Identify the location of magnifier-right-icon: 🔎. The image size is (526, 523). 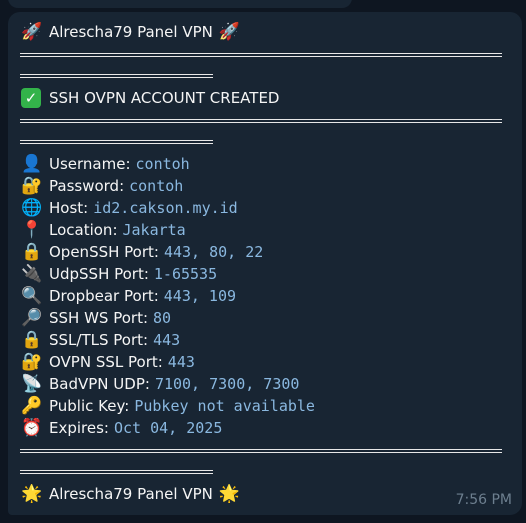
(32, 318).